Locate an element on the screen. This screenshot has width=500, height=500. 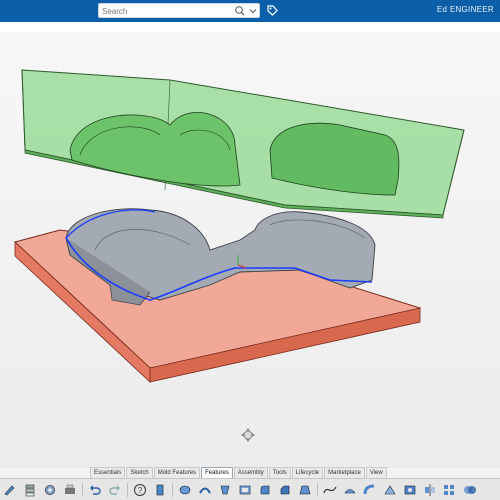
header-strip is located at coordinates (250, 27).